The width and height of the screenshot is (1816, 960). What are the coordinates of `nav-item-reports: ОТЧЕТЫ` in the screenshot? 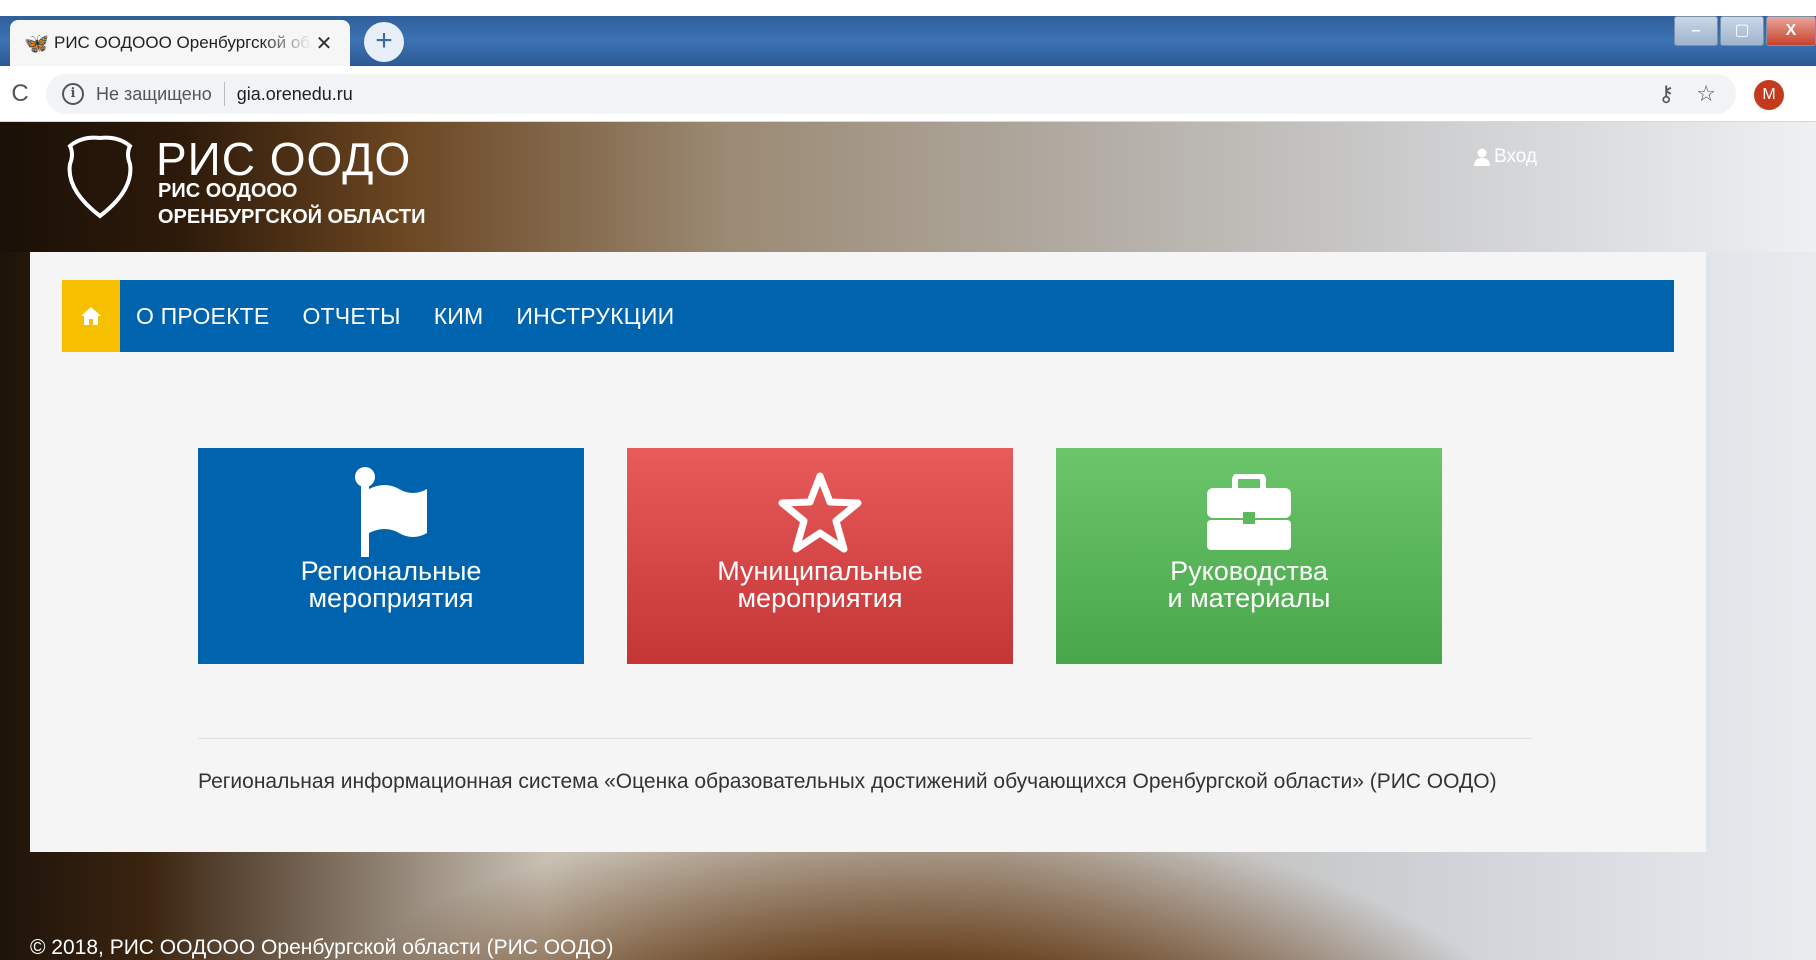 It's located at (351, 316).